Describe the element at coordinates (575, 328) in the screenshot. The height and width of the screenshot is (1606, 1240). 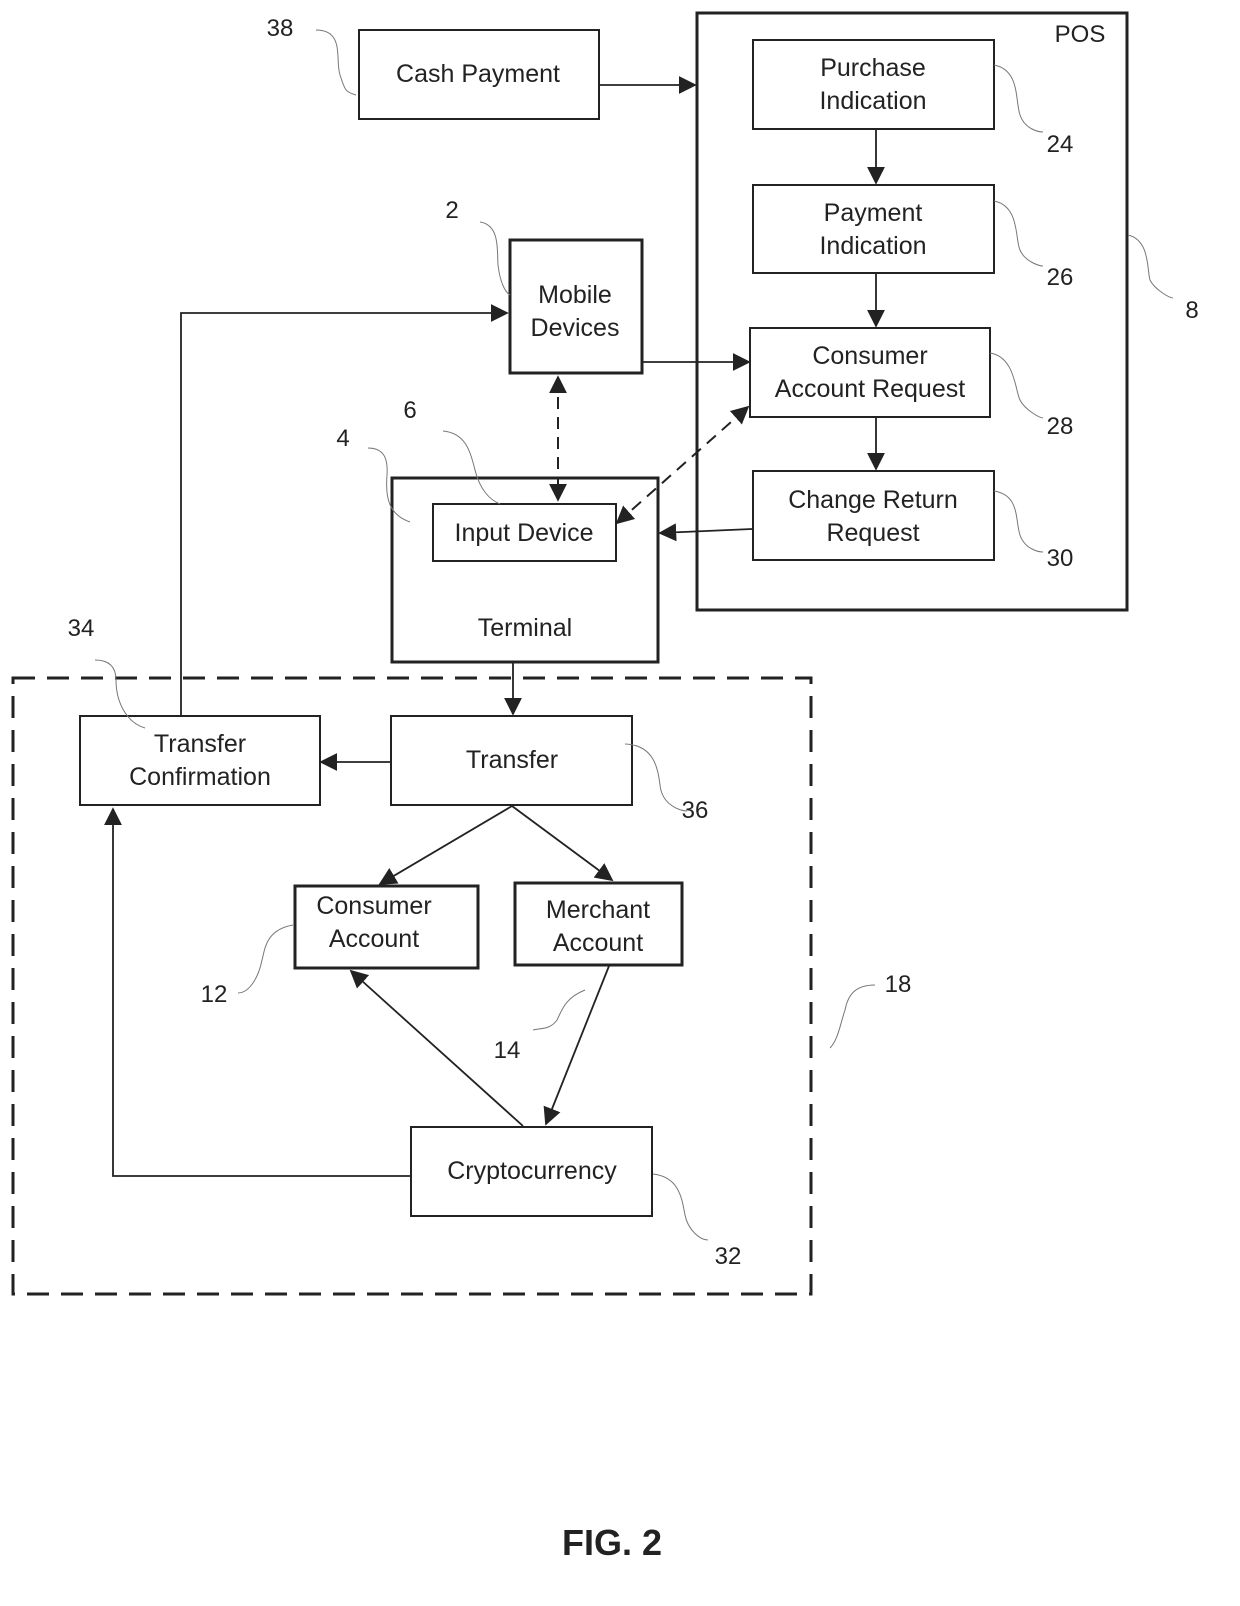
I see `svg-text: Devices` at that location.